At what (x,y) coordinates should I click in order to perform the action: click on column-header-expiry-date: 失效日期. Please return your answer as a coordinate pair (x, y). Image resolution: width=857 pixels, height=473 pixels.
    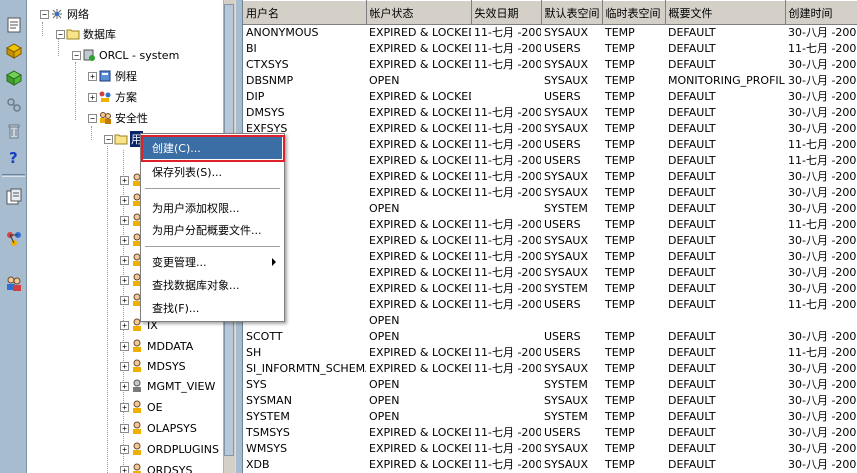
    Looking at the image, I should click on (506, 12).